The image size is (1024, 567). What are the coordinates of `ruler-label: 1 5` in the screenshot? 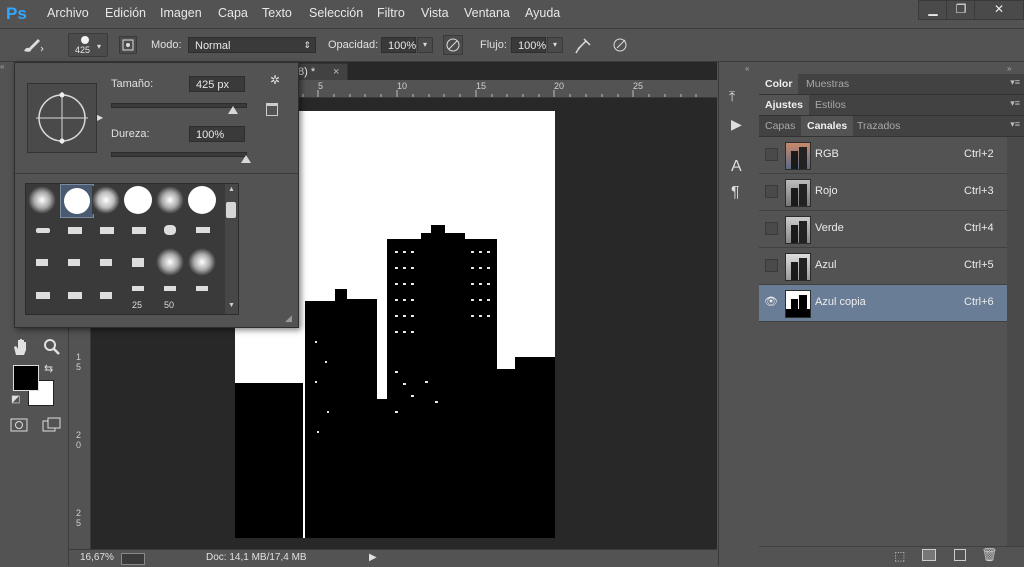 It's located at (79, 362).